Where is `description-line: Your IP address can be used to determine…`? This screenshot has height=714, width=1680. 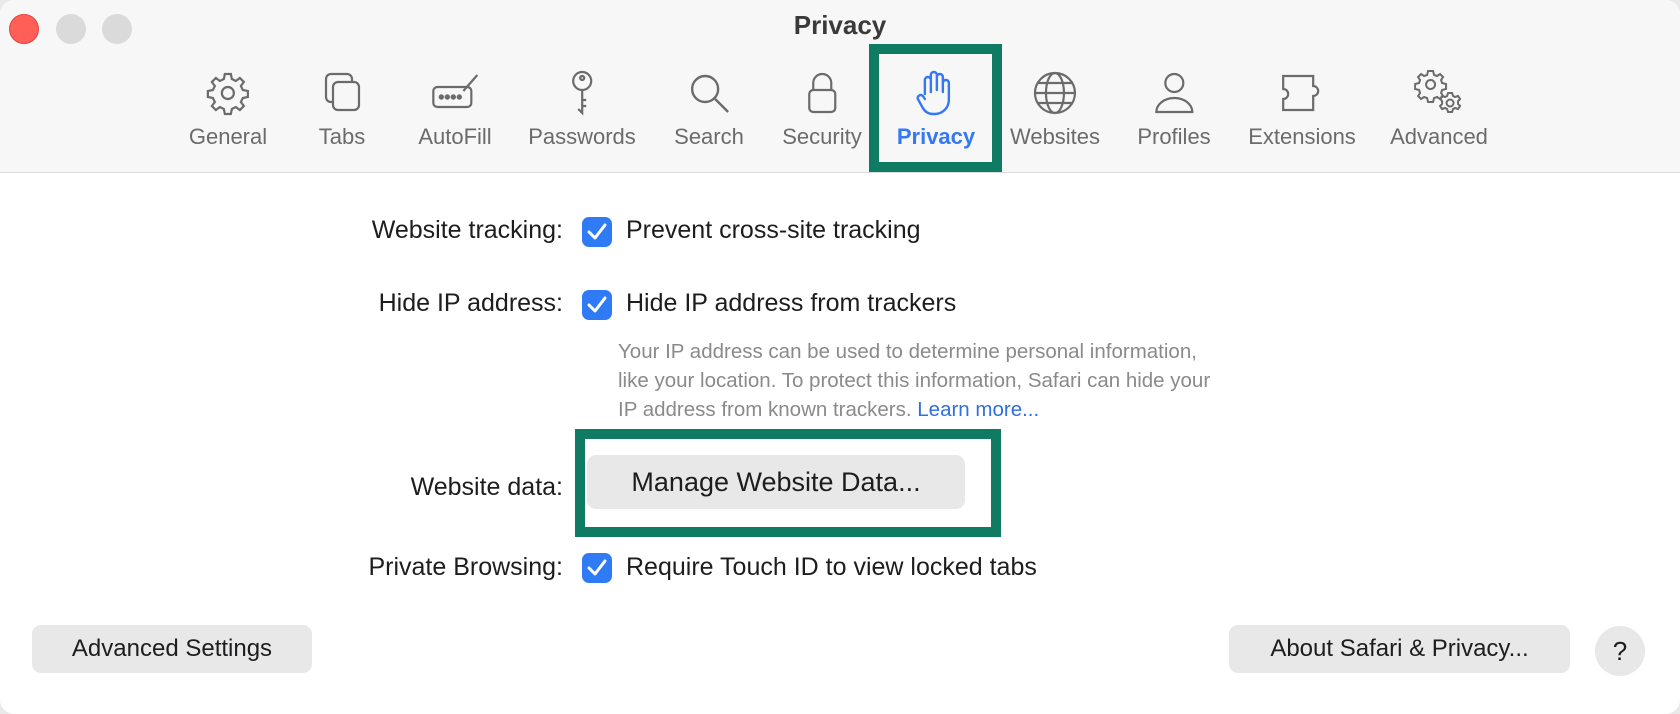
description-line: Your IP address can be used to determine… is located at coordinates (907, 351).